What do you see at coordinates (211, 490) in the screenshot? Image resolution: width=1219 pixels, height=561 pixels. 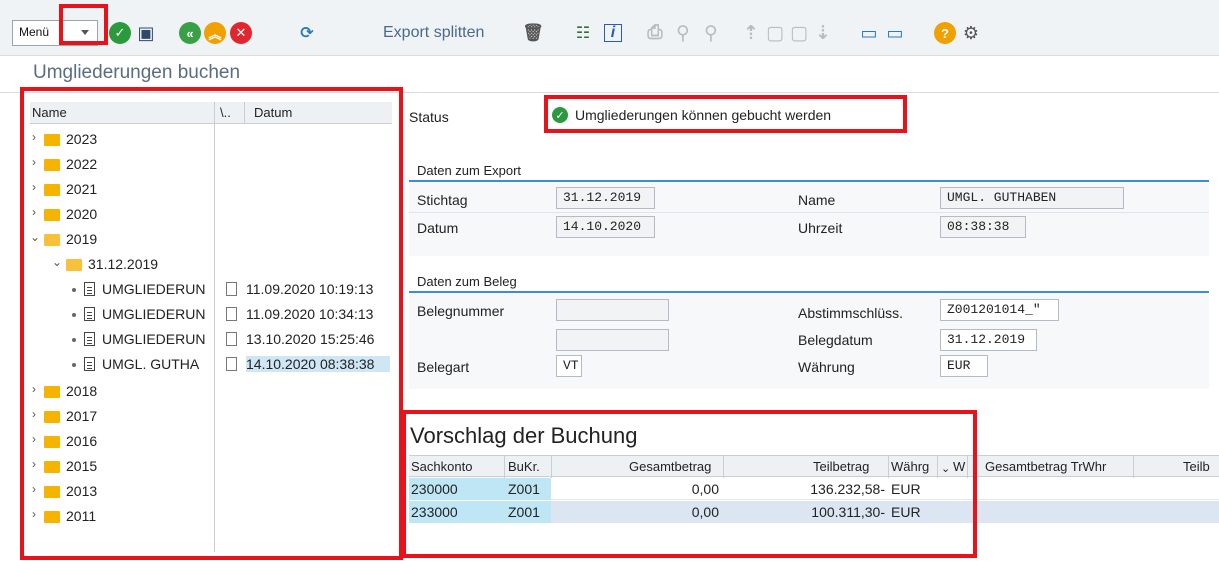 I see `tree-item-year: › 2013` at bounding box center [211, 490].